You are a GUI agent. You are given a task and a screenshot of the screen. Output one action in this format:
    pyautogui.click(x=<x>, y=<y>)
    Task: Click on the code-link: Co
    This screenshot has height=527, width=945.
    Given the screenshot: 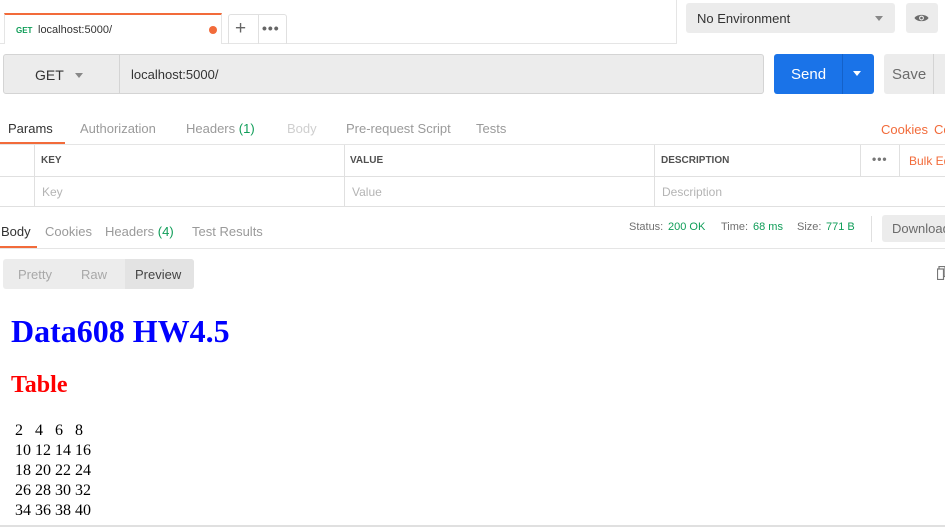 What is the action you would take?
    pyautogui.click(x=939, y=129)
    